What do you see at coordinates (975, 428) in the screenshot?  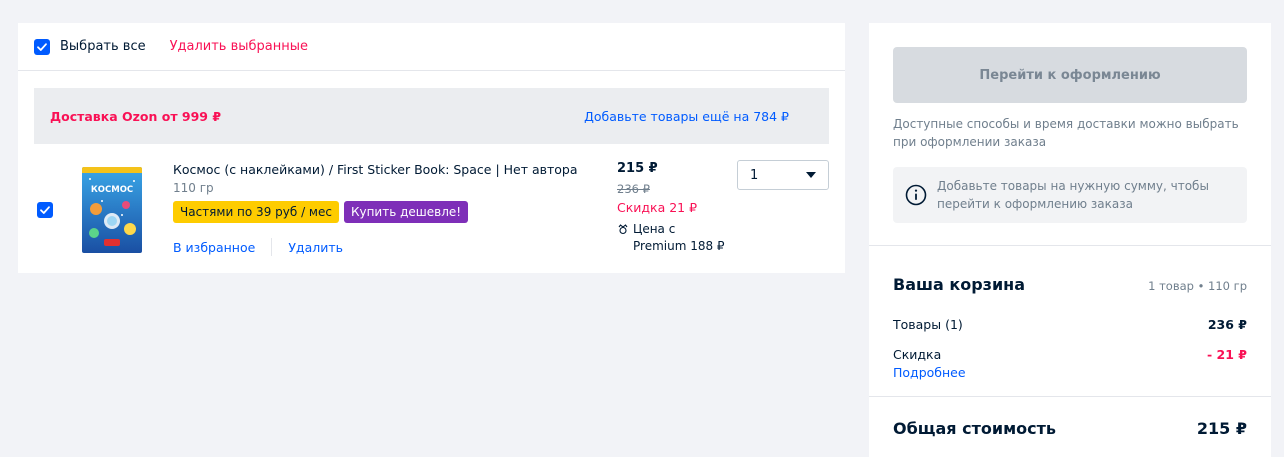 I see `total-label: Общая стоимость` at bounding box center [975, 428].